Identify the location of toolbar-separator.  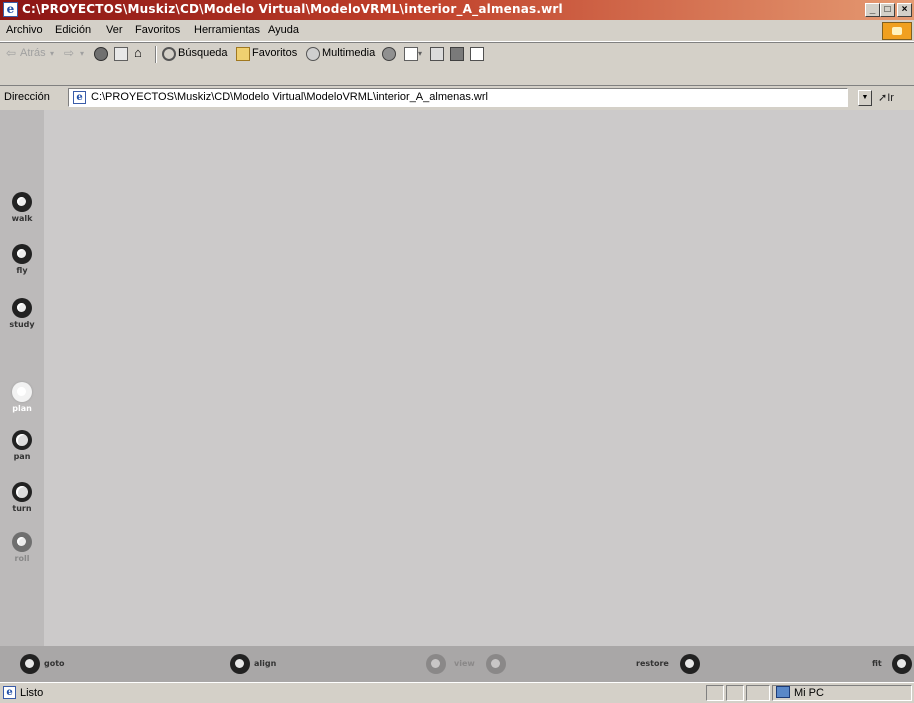
(156, 54).